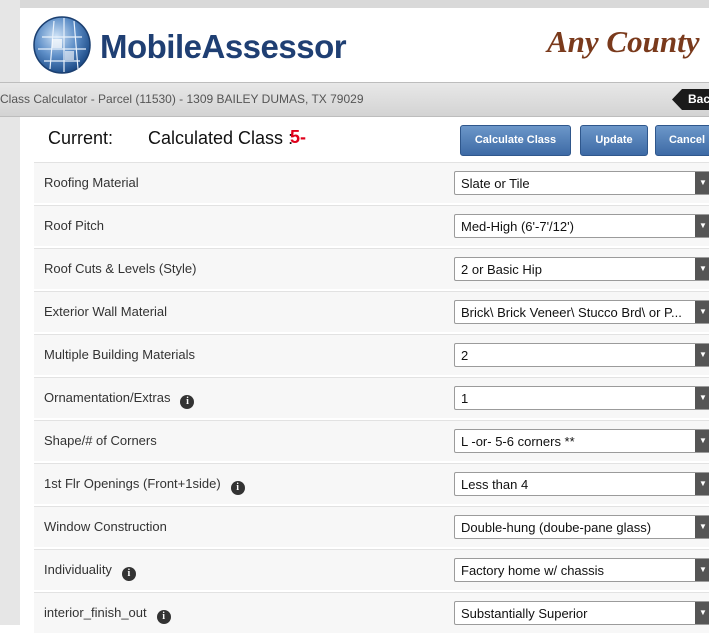  I want to click on field-select: 2 or Basic Hip ▼, so click(581, 269).